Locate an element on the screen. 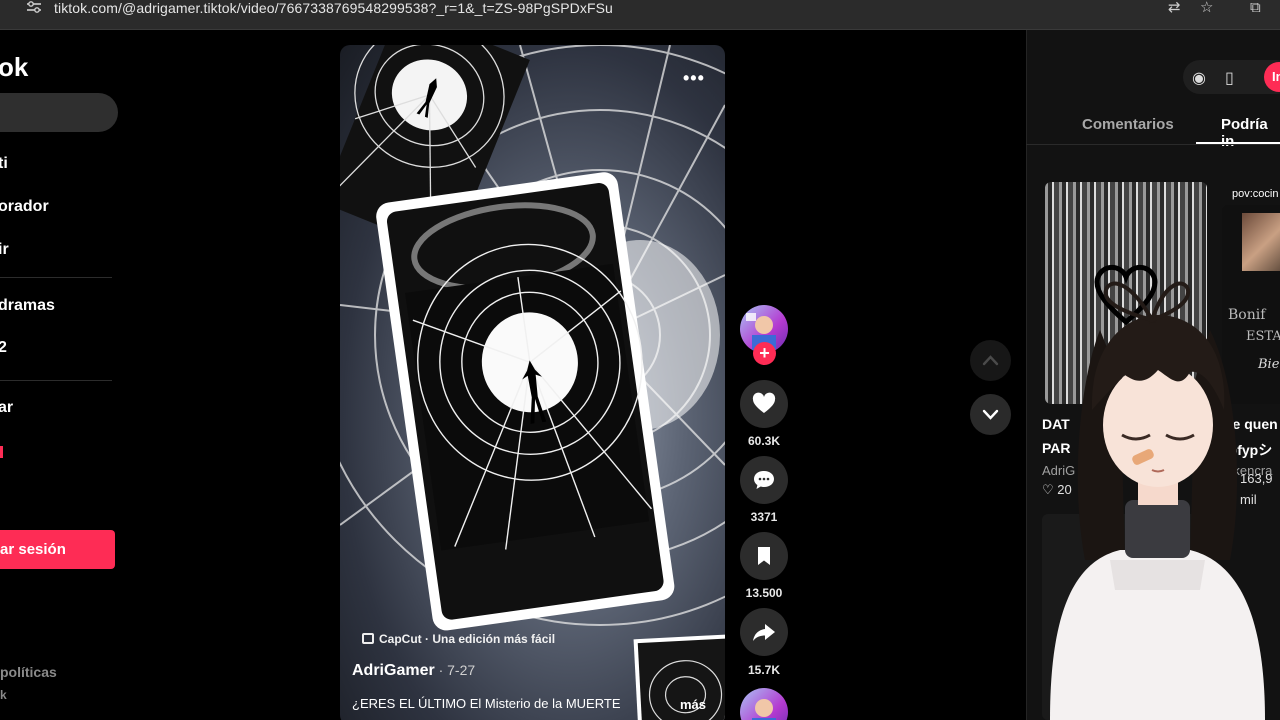 Image resolution: width=1280 pixels, height=720 pixels. suggested-thumb-top-text: pov:cocin is located at coordinates (1255, 194).